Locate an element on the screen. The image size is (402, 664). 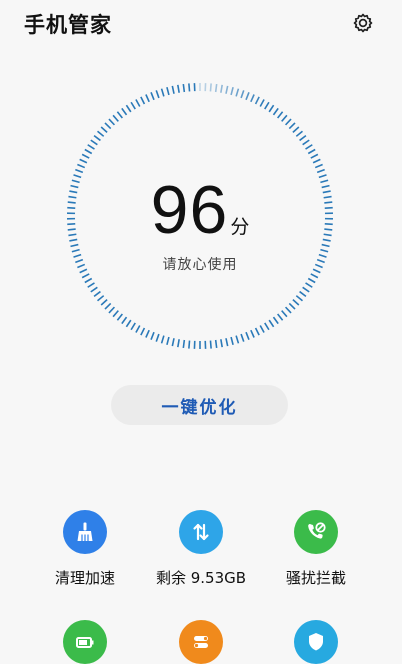
header: 手机管家 is located at coordinates (201, 24).